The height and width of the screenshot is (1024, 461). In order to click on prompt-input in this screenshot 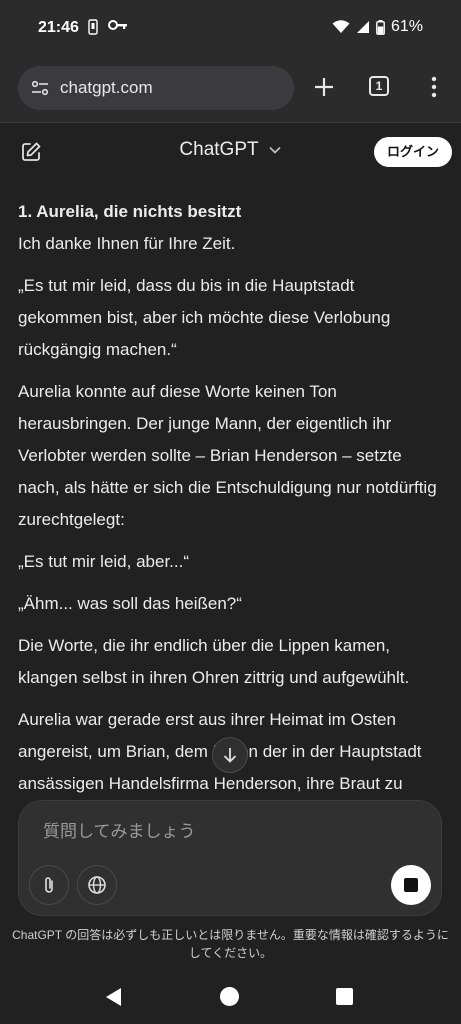, I will do `click(233, 832)`.